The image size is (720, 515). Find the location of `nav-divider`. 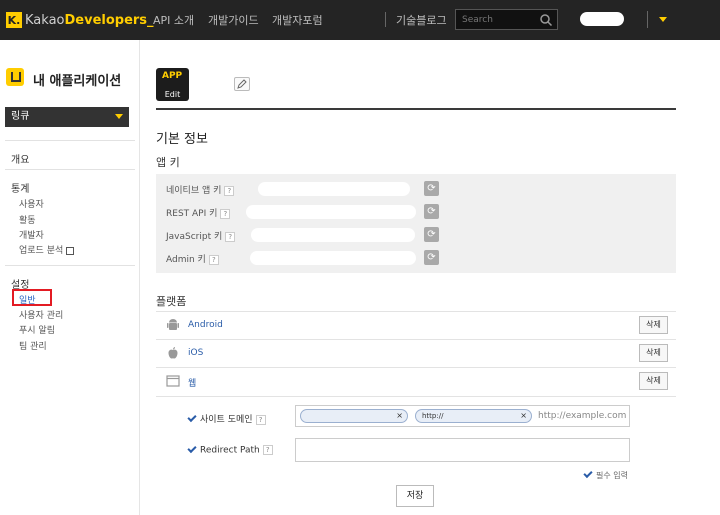

nav-divider is located at coordinates (385, 19).